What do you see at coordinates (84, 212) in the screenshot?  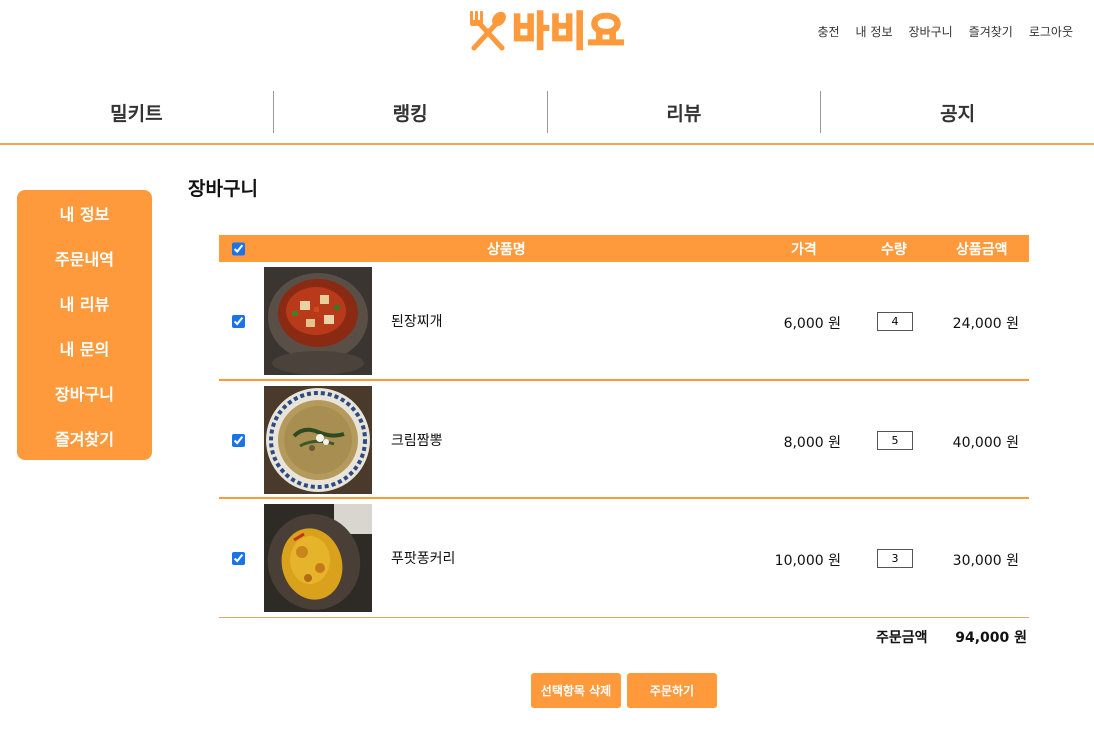 I see `sidebar-item-my-info: 내 정보` at bounding box center [84, 212].